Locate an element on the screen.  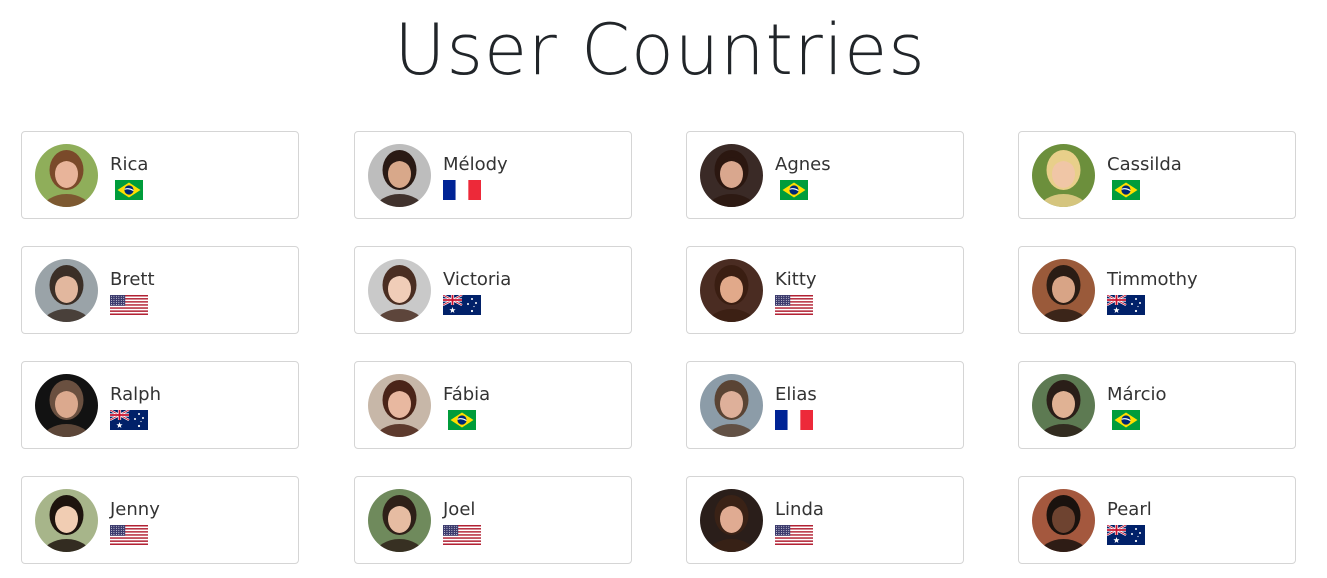
user-card: Pearl is located at coordinates (1157, 520).